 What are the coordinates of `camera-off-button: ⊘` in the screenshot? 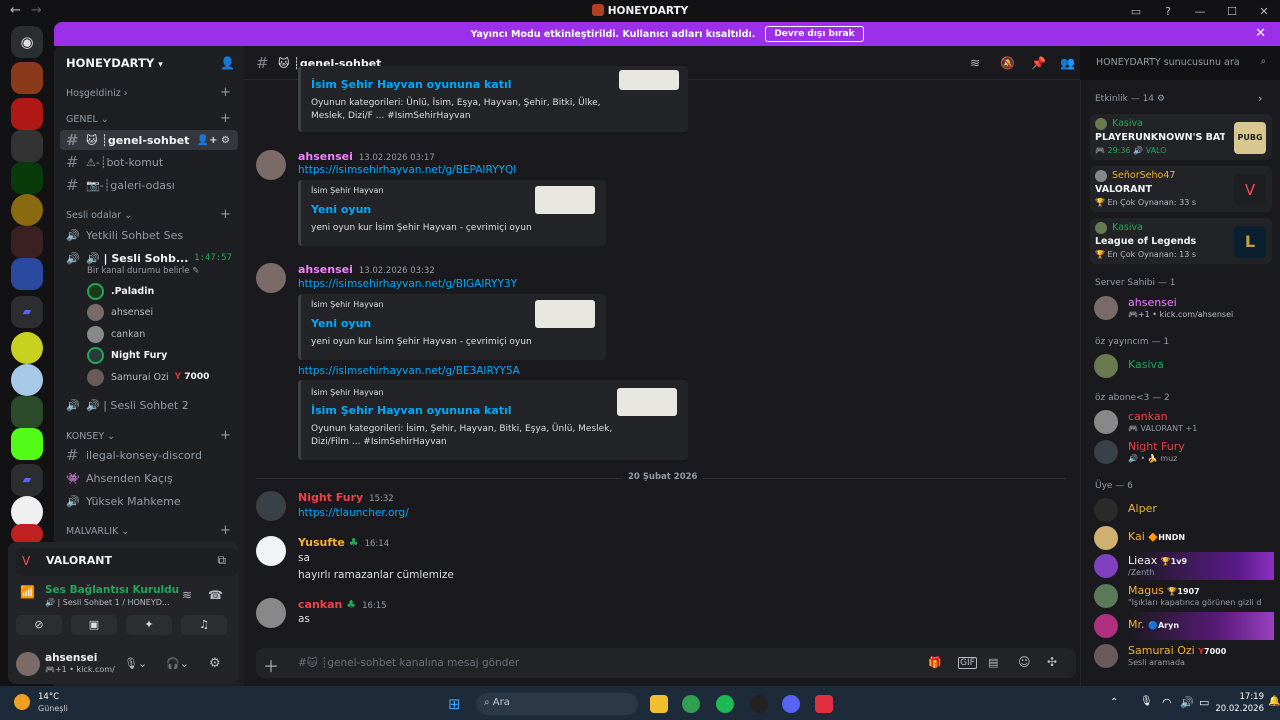 It's located at (39, 625).